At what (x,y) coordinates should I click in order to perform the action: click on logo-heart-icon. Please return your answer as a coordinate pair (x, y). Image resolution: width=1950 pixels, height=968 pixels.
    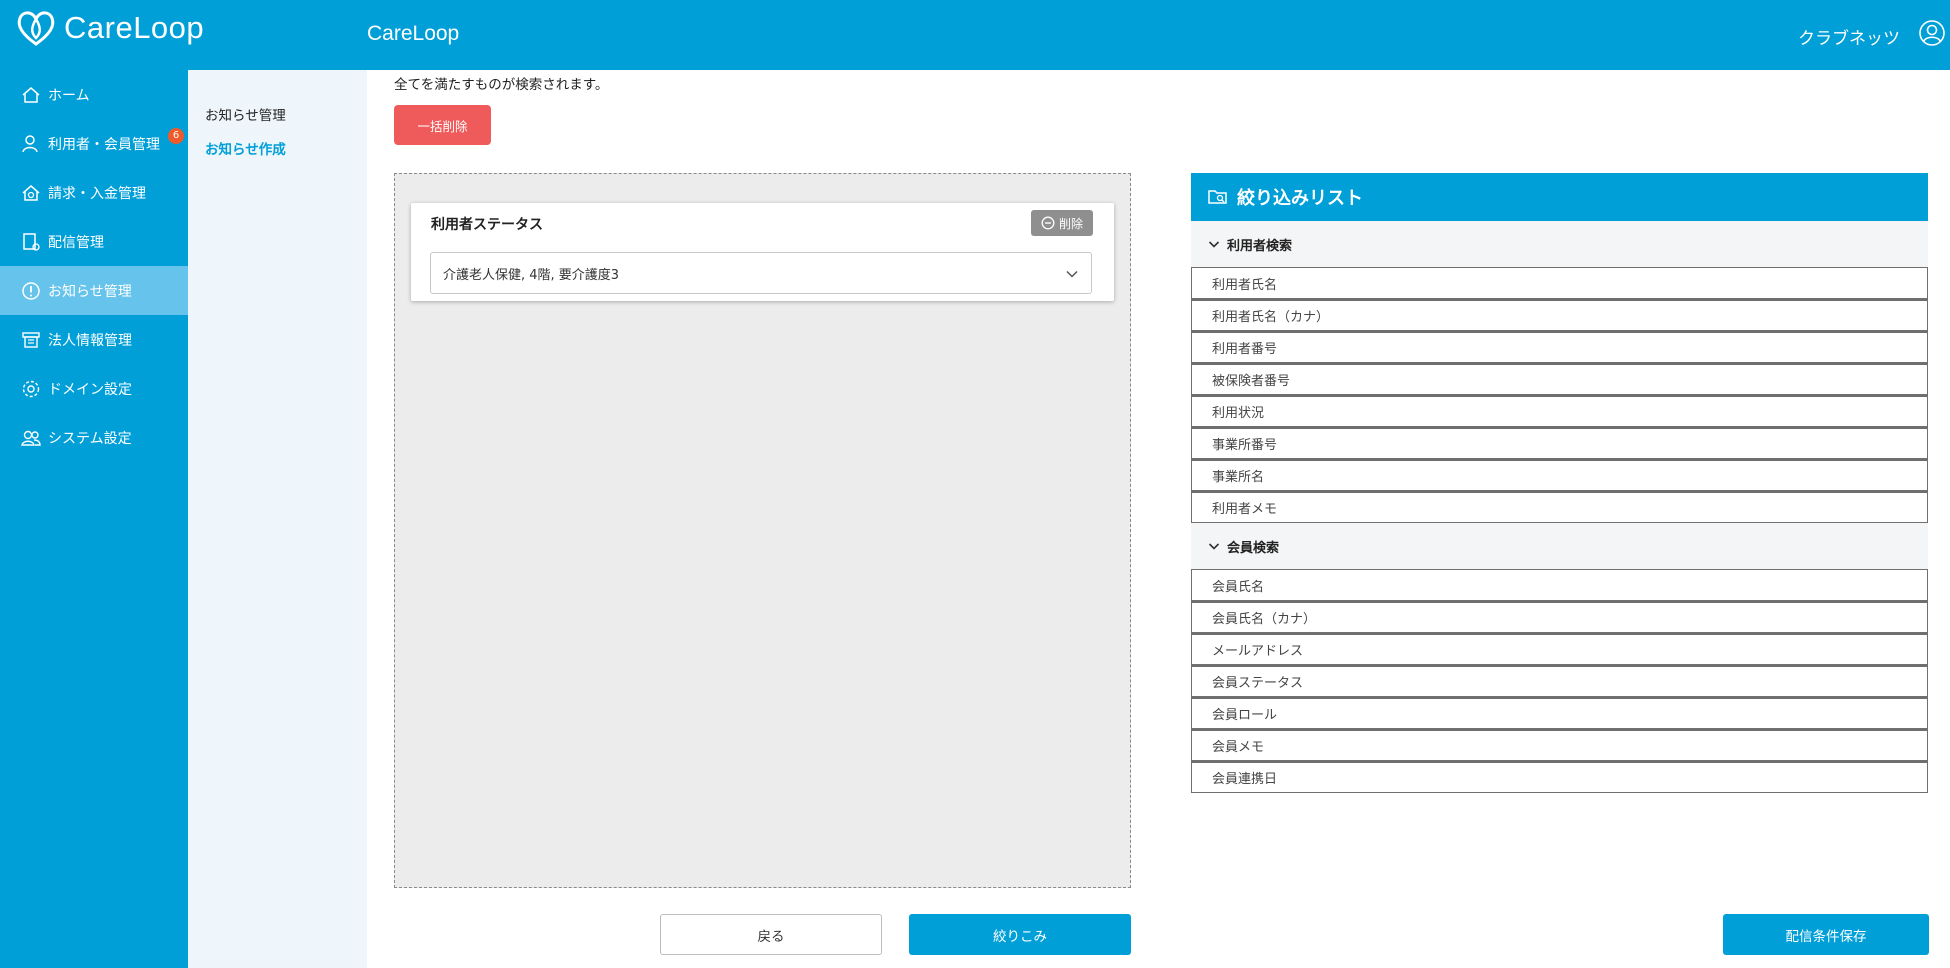
    Looking at the image, I should click on (36, 28).